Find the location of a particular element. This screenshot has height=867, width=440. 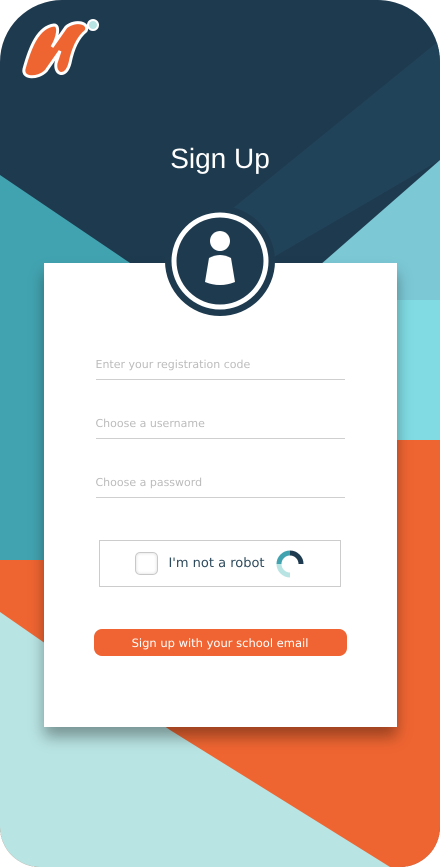

spinner-icon is located at coordinates (289, 563).